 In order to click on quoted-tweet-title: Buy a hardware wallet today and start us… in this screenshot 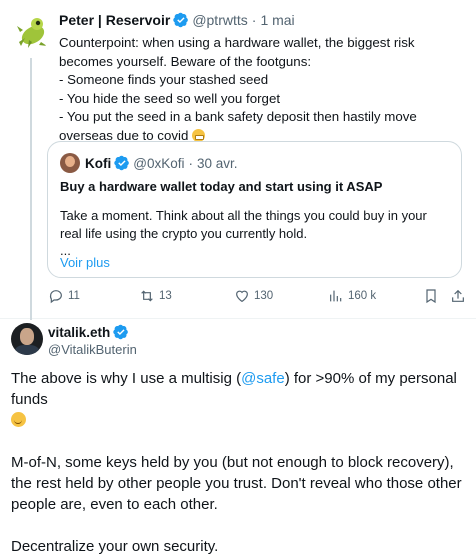, I will do `click(221, 186)`.